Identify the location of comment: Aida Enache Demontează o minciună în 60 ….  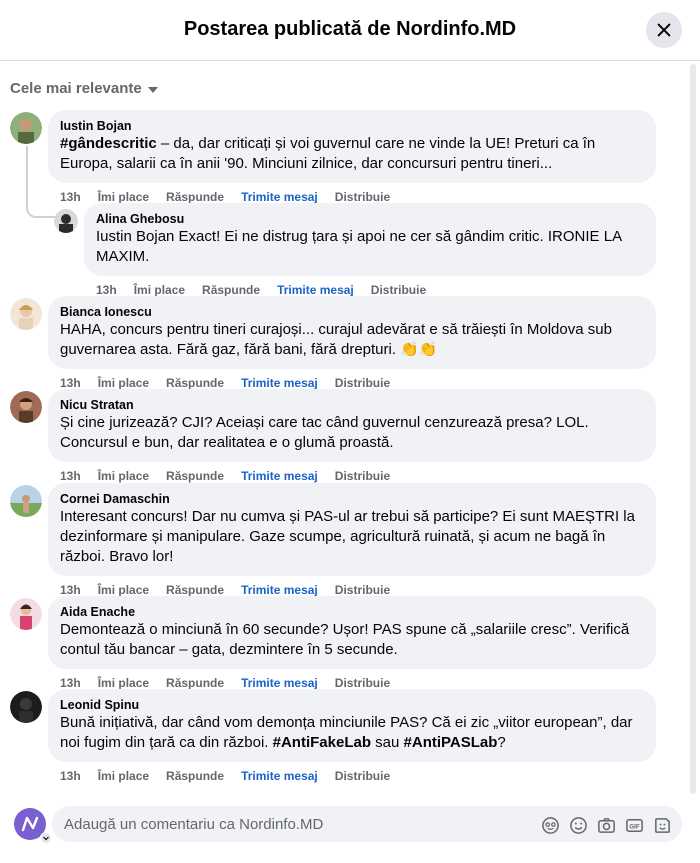
(335, 643).